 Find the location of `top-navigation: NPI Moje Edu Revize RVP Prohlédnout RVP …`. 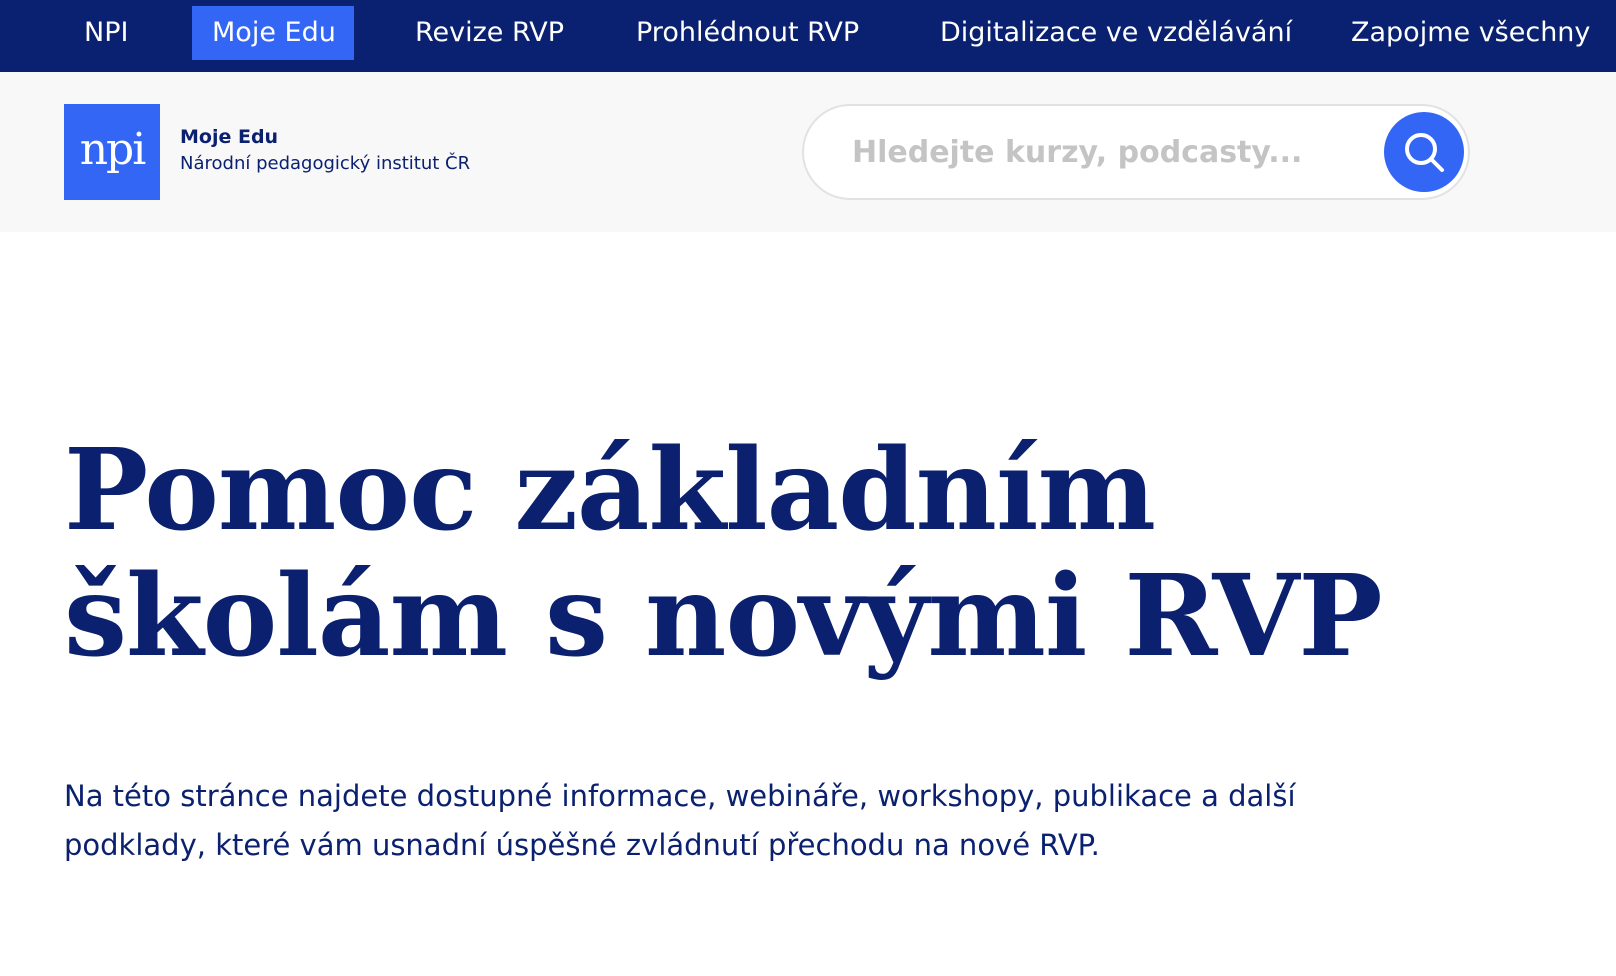

top-navigation: NPI Moje Edu Revize RVP Prohlédnout RVP … is located at coordinates (808, 36).